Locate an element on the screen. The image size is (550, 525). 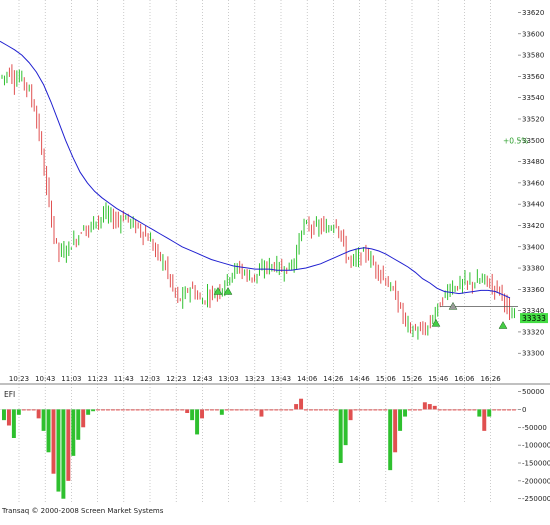
price-tick-label: 33320 is located at coordinates (533, 332).